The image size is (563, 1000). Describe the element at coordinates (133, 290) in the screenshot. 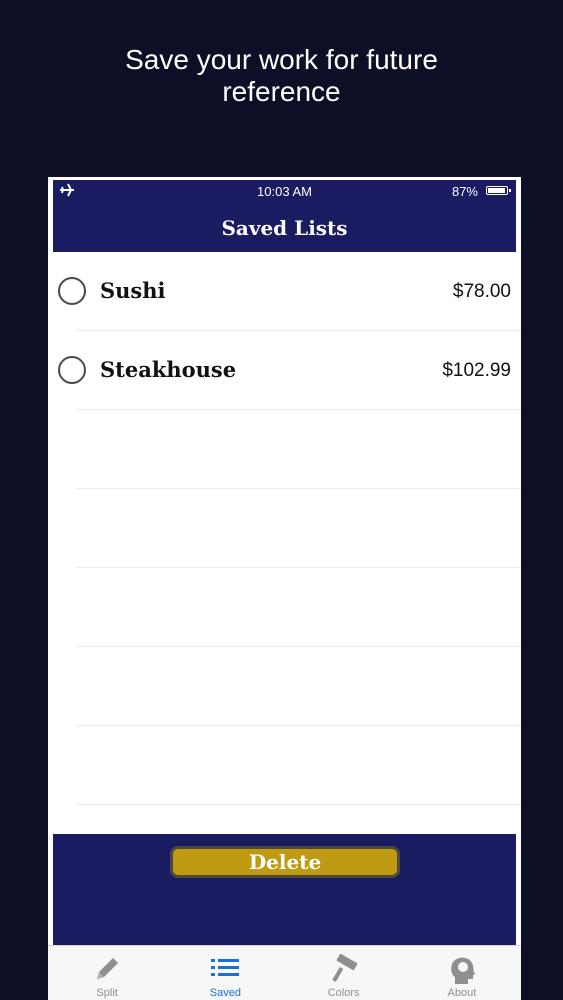

I see `list-item-name: Sushi` at that location.